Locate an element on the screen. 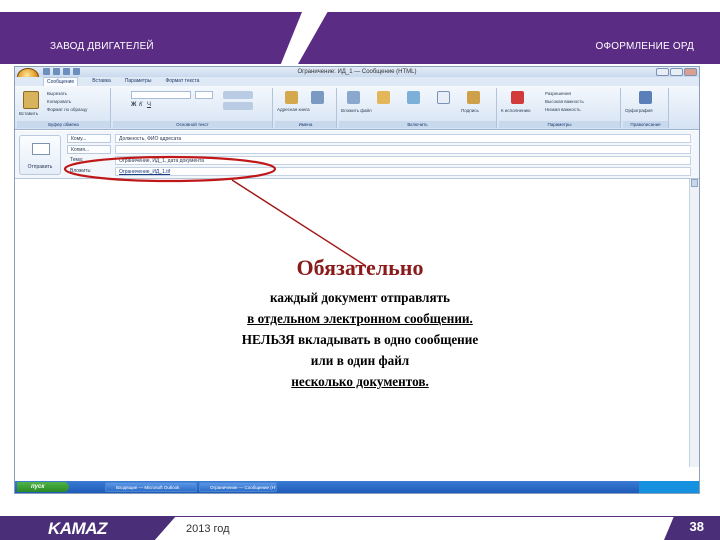  ribbon-group-include: Вложить файл Подпись Включить is located at coordinates (418, 108).